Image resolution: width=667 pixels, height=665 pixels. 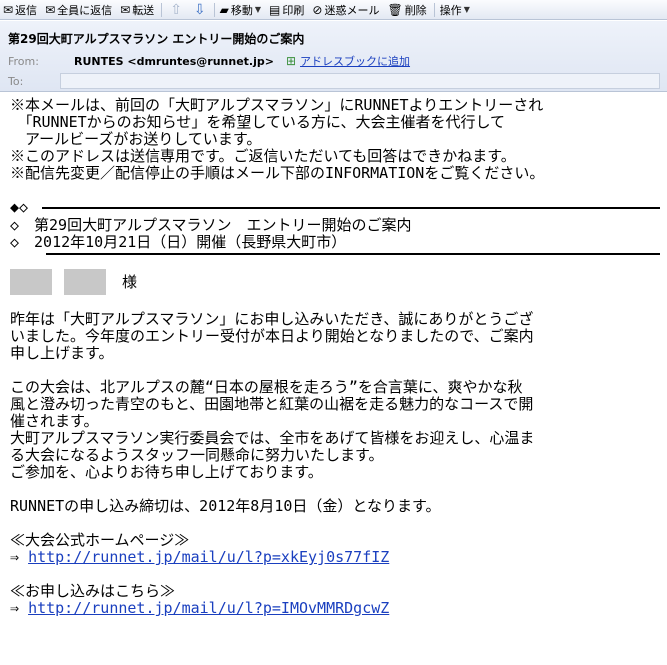 I want to click on actions-label: 操作, so click(x=450, y=10).